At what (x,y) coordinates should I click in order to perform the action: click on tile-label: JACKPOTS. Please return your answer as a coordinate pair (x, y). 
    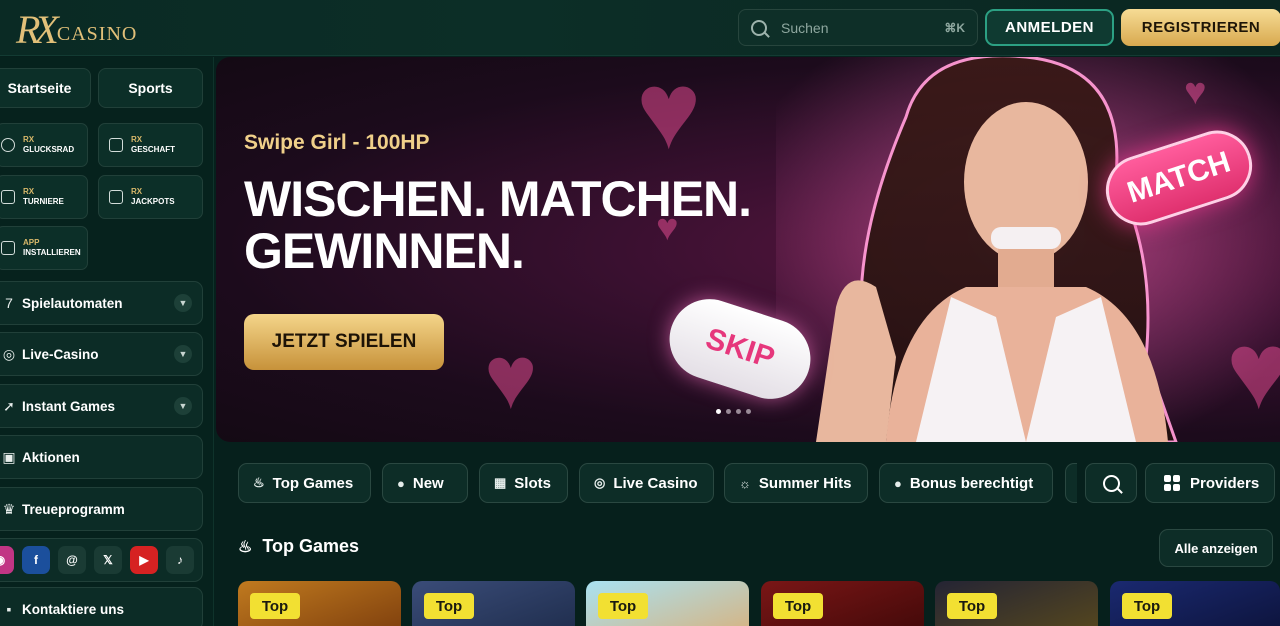
    Looking at the image, I should click on (153, 201).